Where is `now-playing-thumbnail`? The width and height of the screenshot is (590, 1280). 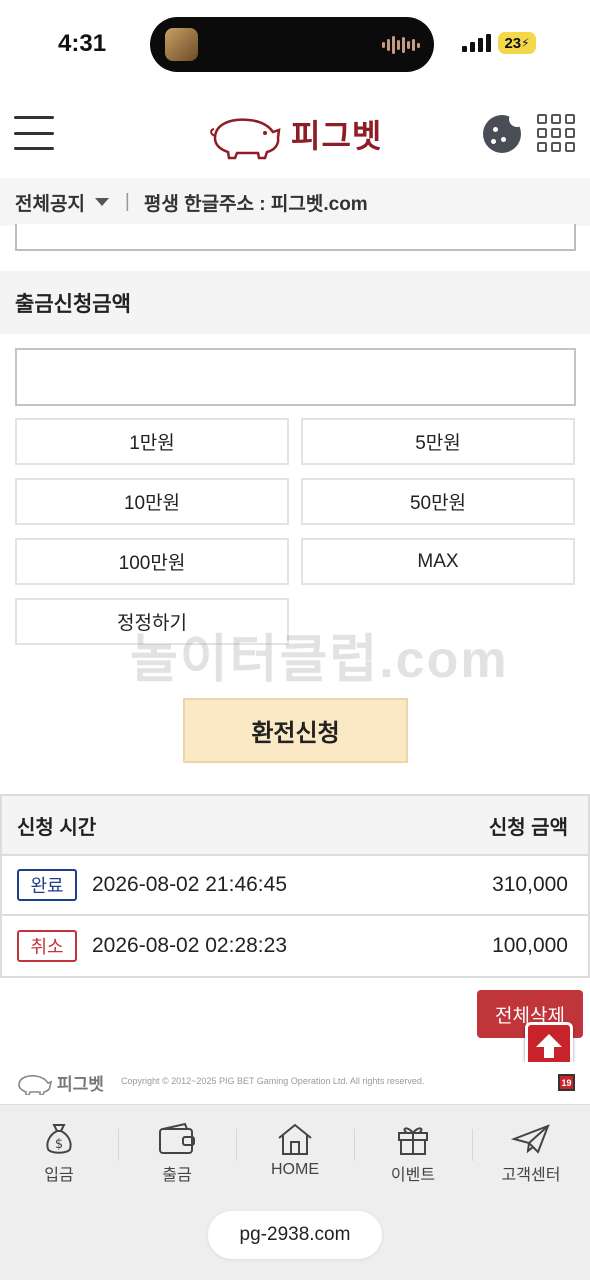 now-playing-thumbnail is located at coordinates (181, 44).